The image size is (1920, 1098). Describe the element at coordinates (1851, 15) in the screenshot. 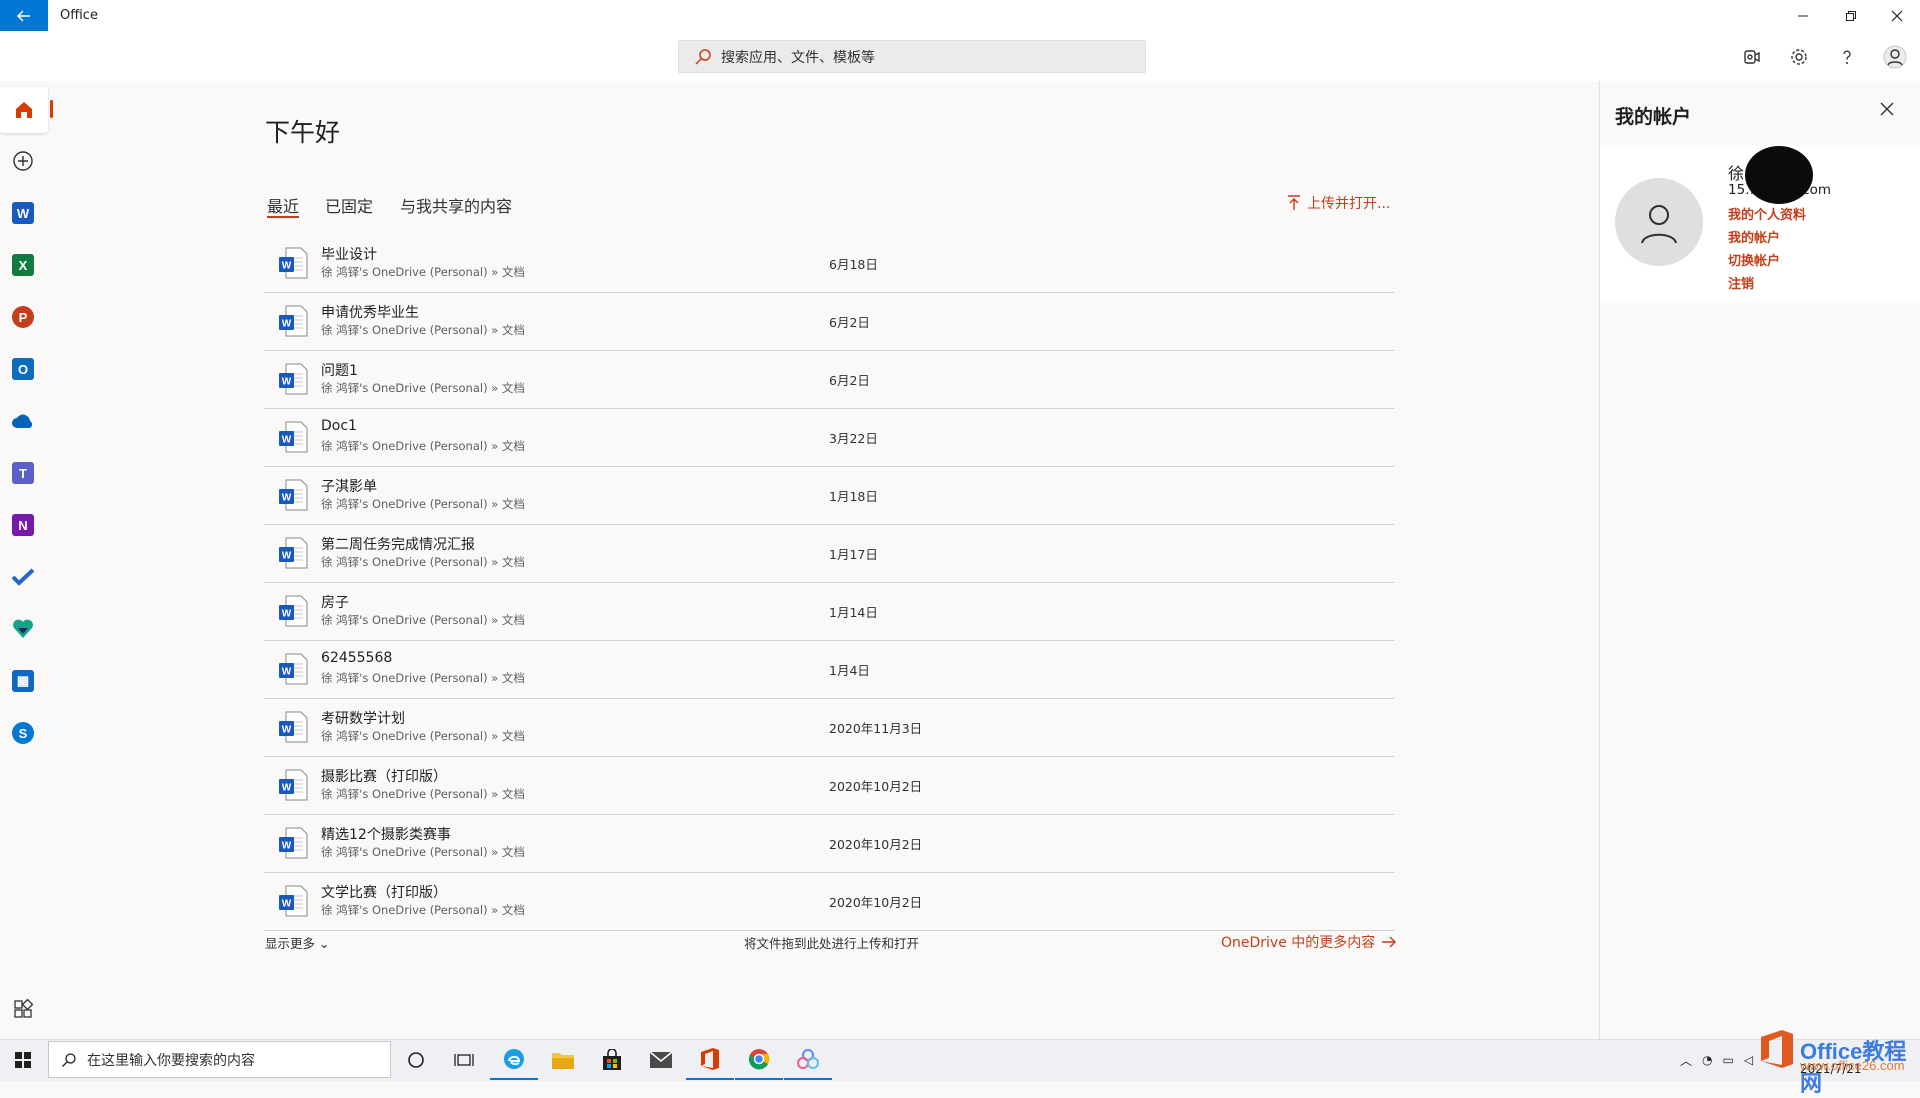

I see `restore-button` at that location.